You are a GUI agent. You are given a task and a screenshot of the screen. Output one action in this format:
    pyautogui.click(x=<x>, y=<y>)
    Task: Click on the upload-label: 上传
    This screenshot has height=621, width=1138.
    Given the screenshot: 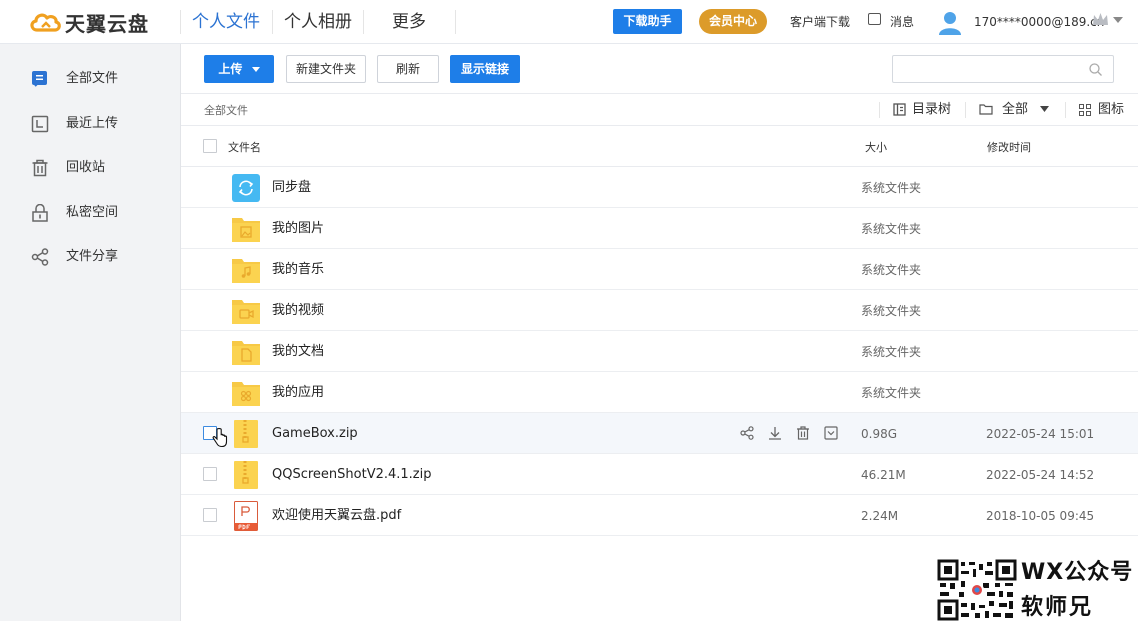 What is the action you would take?
    pyautogui.click(x=230, y=69)
    